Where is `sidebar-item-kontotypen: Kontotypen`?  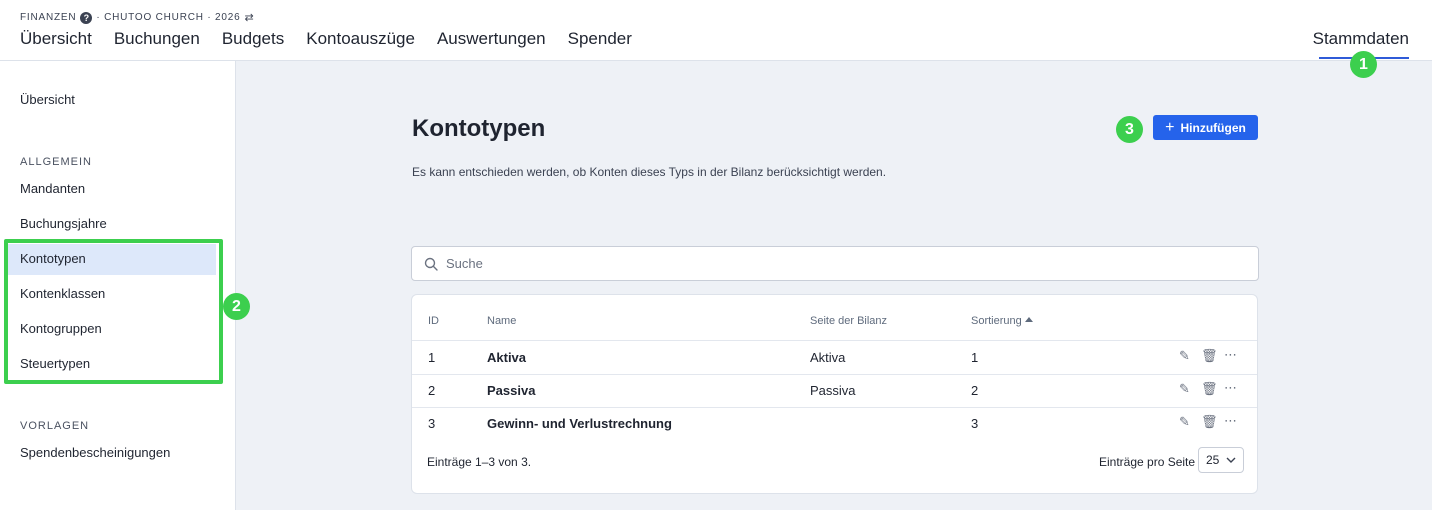 sidebar-item-kontotypen: Kontotypen is located at coordinates (53, 258).